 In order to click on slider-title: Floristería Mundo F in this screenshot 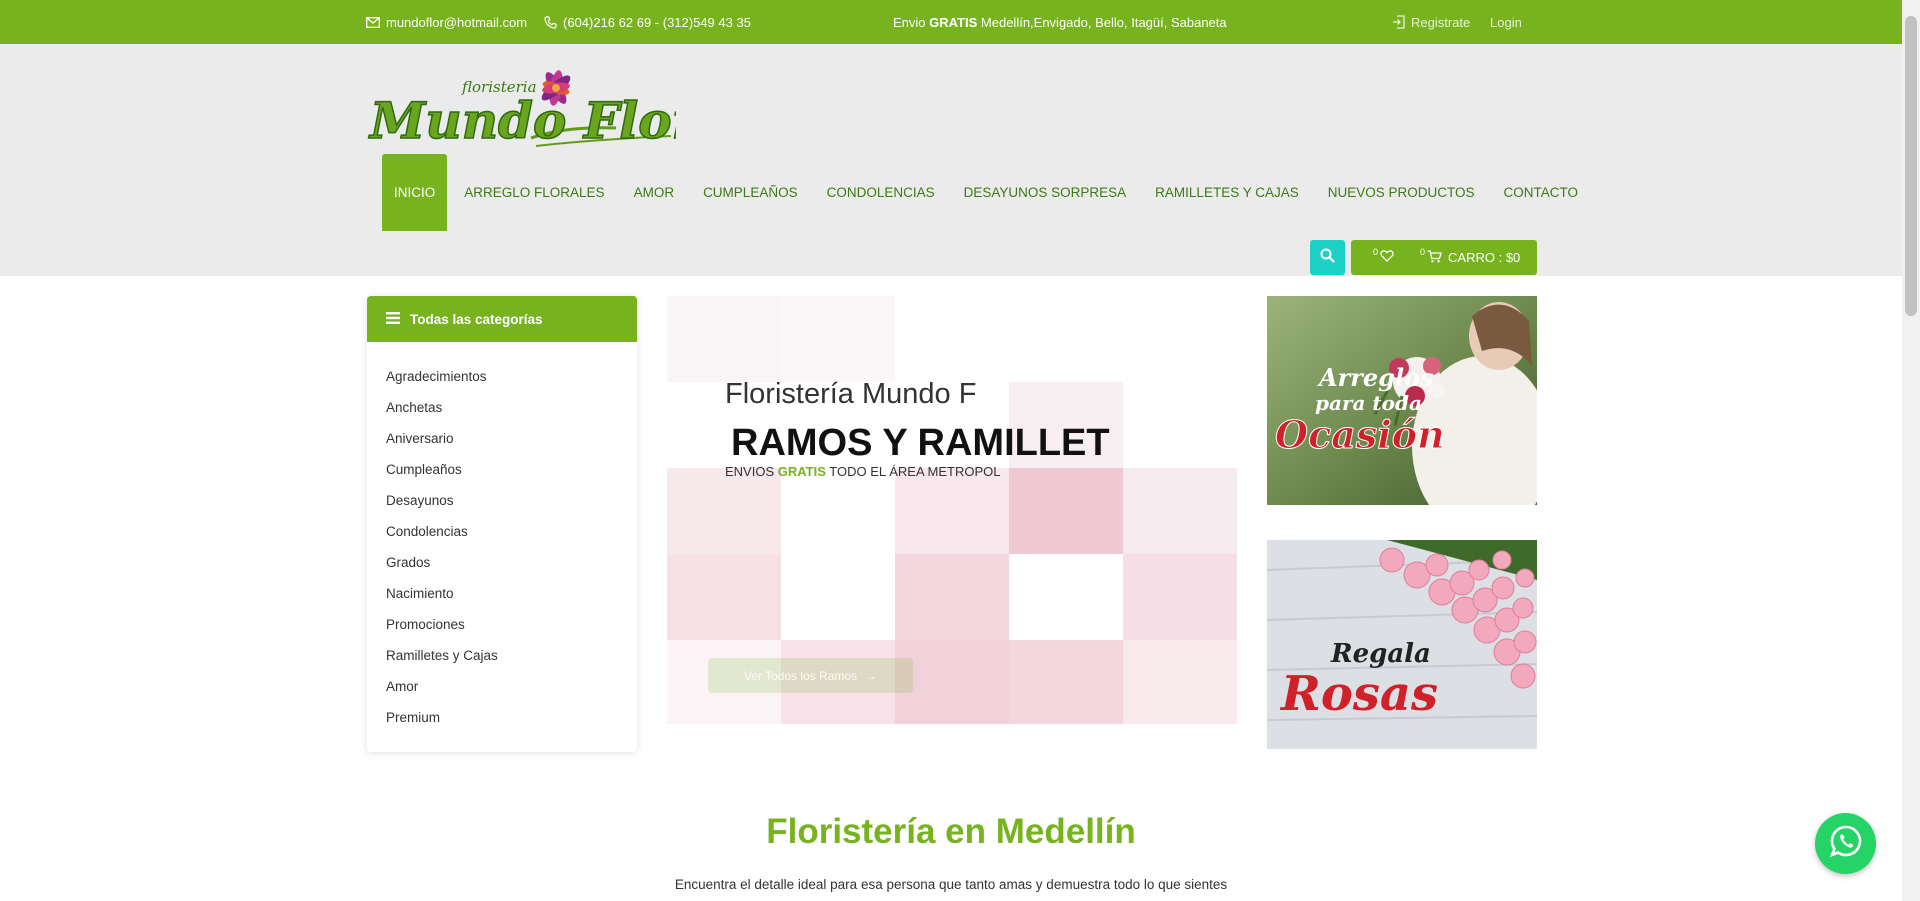, I will do `click(851, 394)`.